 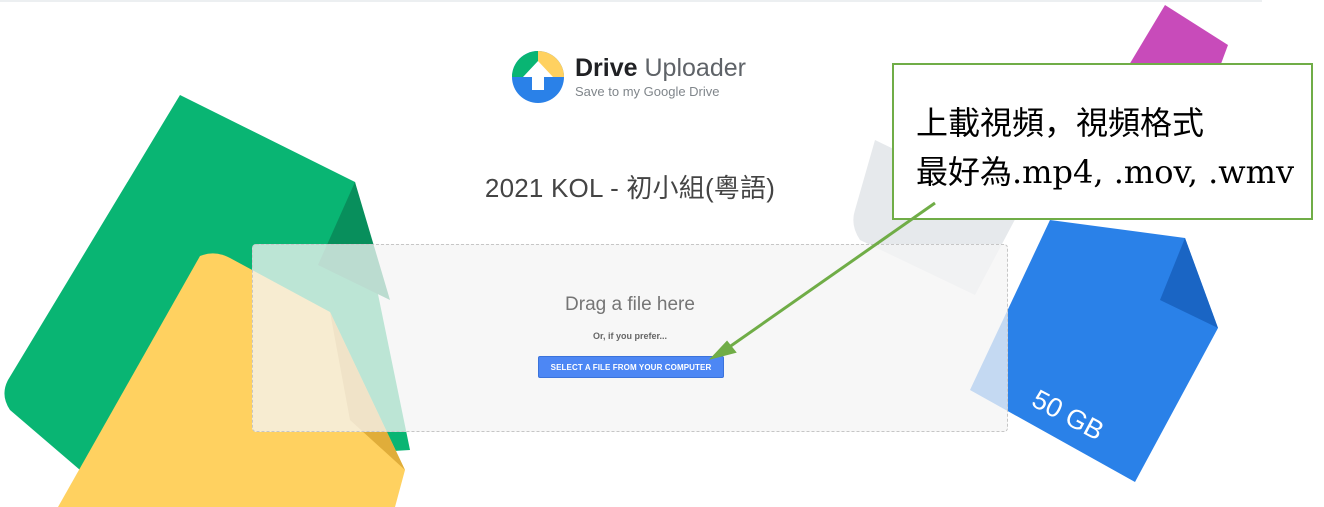 What do you see at coordinates (647, 91) in the screenshot?
I see `app-tagline: Save to my Google Drive` at bounding box center [647, 91].